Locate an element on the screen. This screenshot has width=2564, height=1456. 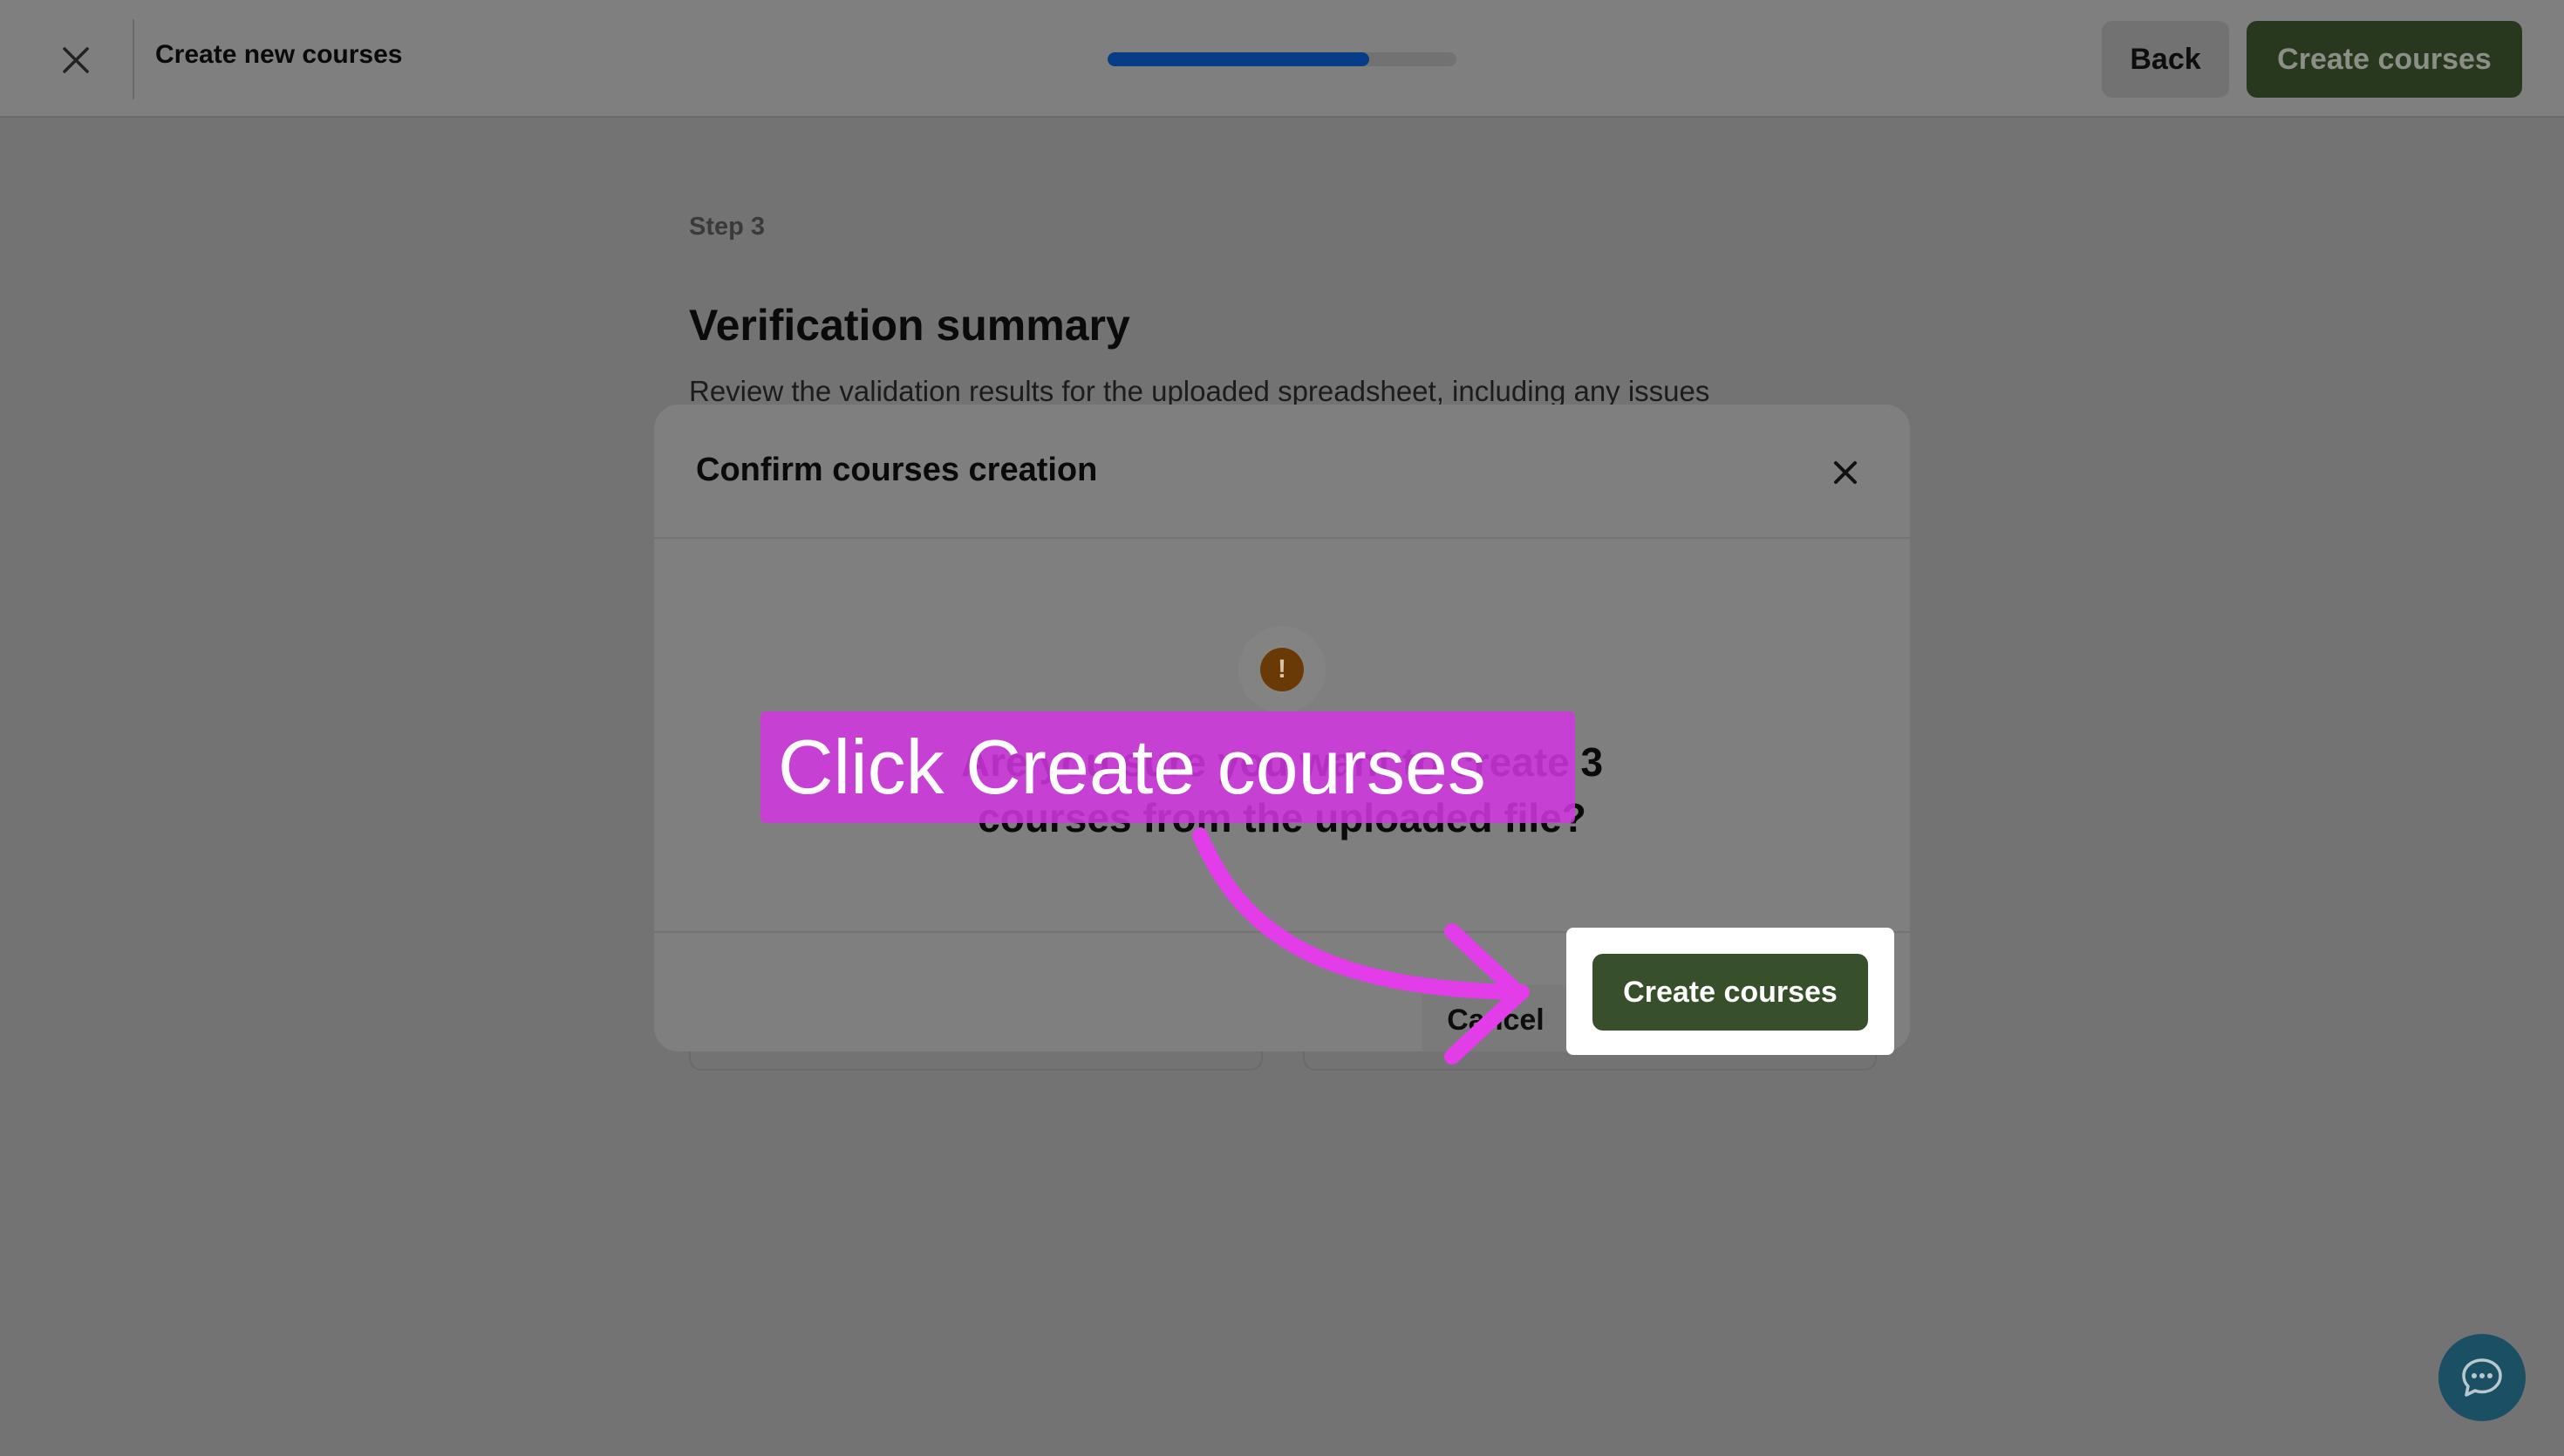
topbar-divider is located at coordinates (133, 59).